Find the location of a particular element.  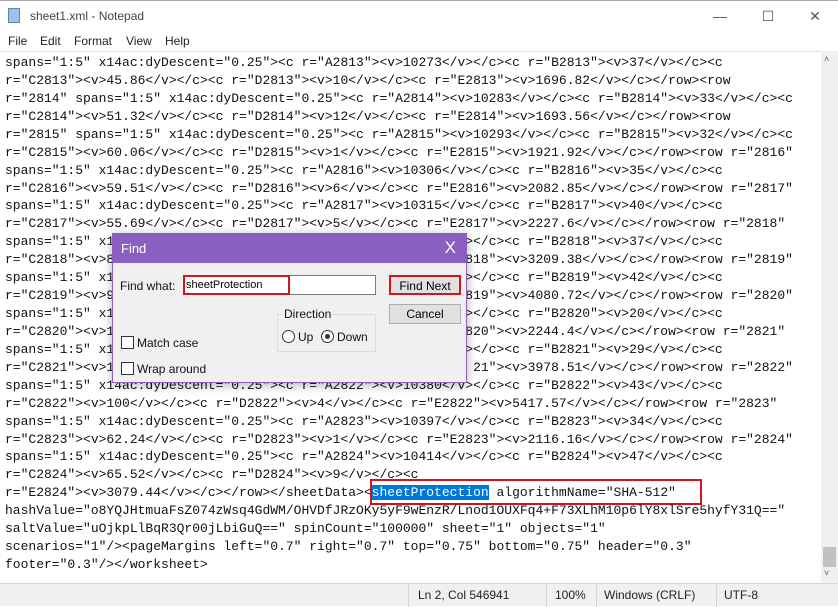

cancel-button: Cancel is located at coordinates (425, 314).